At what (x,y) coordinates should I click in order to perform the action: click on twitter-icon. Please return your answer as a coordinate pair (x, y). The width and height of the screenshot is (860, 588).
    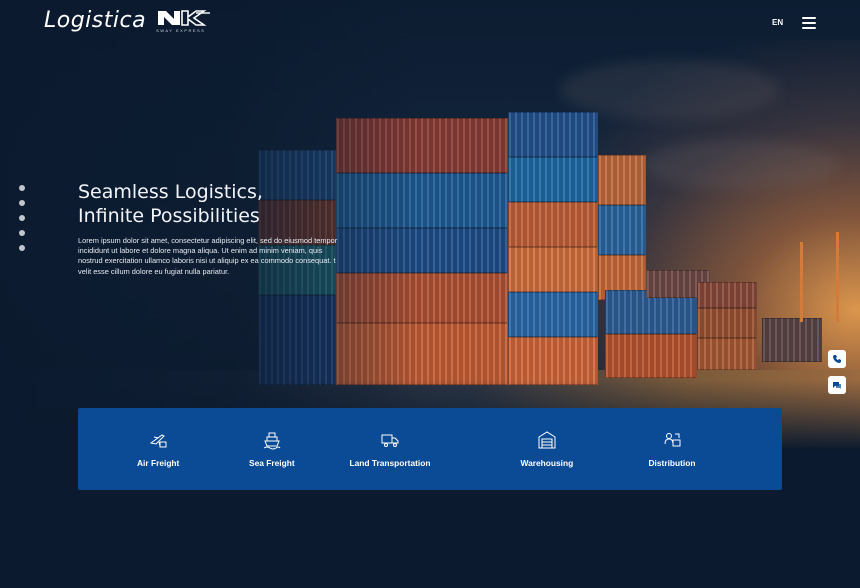
    Looking at the image, I should click on (22, 218).